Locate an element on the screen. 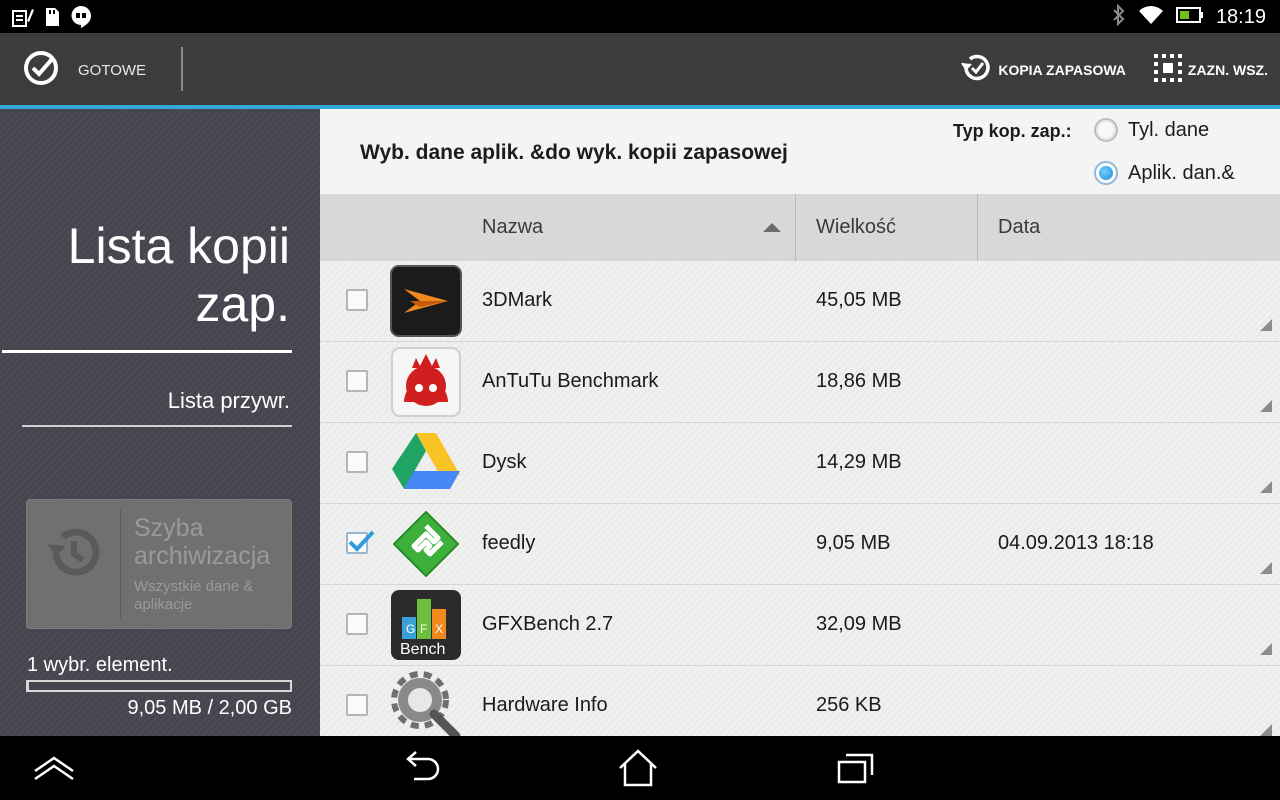 This screenshot has height=800, width=1280. app-size: 14,29 MB is located at coordinates (859, 462).